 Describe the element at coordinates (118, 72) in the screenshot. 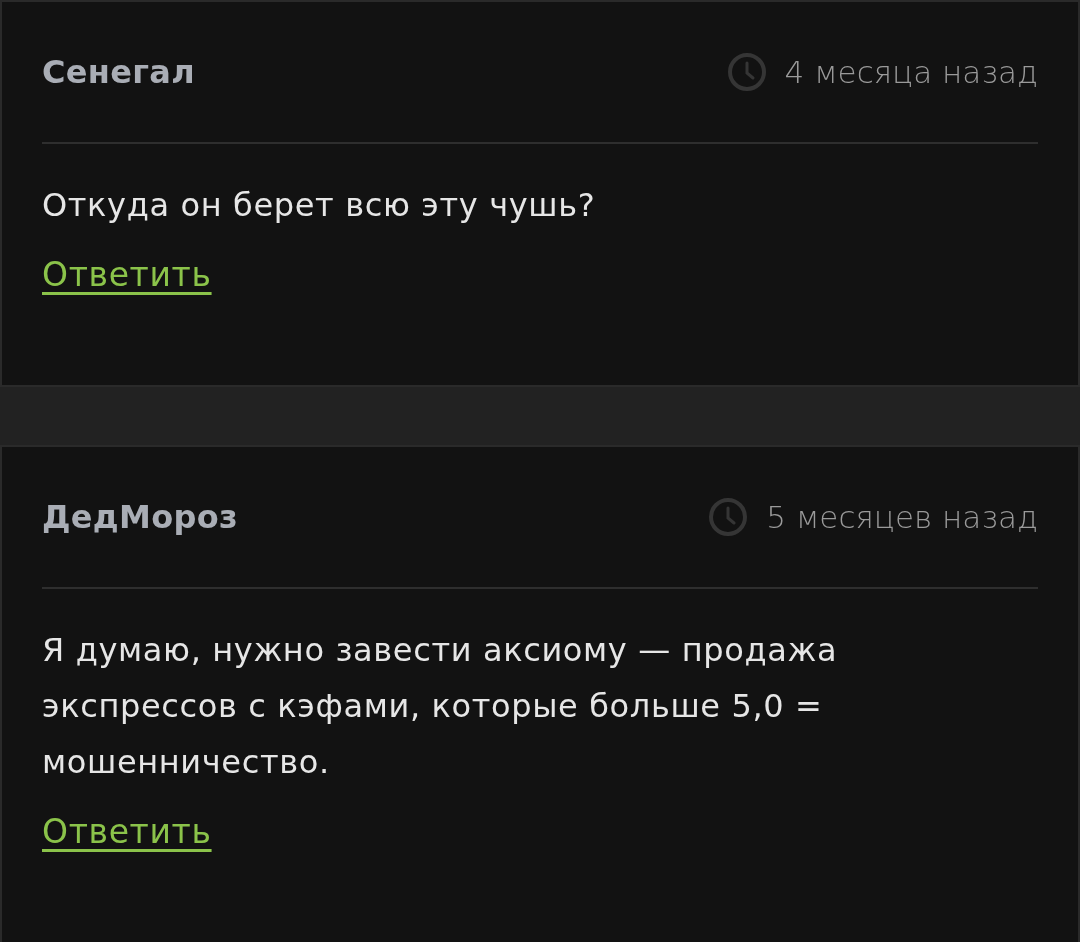

I see `comment-author: Сенегал` at that location.